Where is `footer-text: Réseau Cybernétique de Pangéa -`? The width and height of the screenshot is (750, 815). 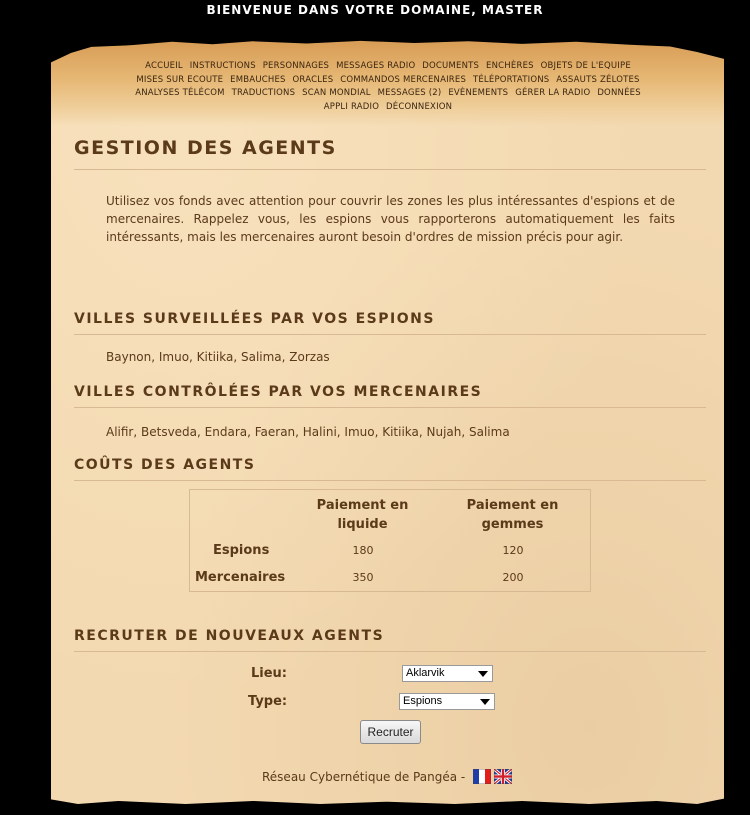 footer-text: Réseau Cybernétique de Pangéa - is located at coordinates (364, 777).